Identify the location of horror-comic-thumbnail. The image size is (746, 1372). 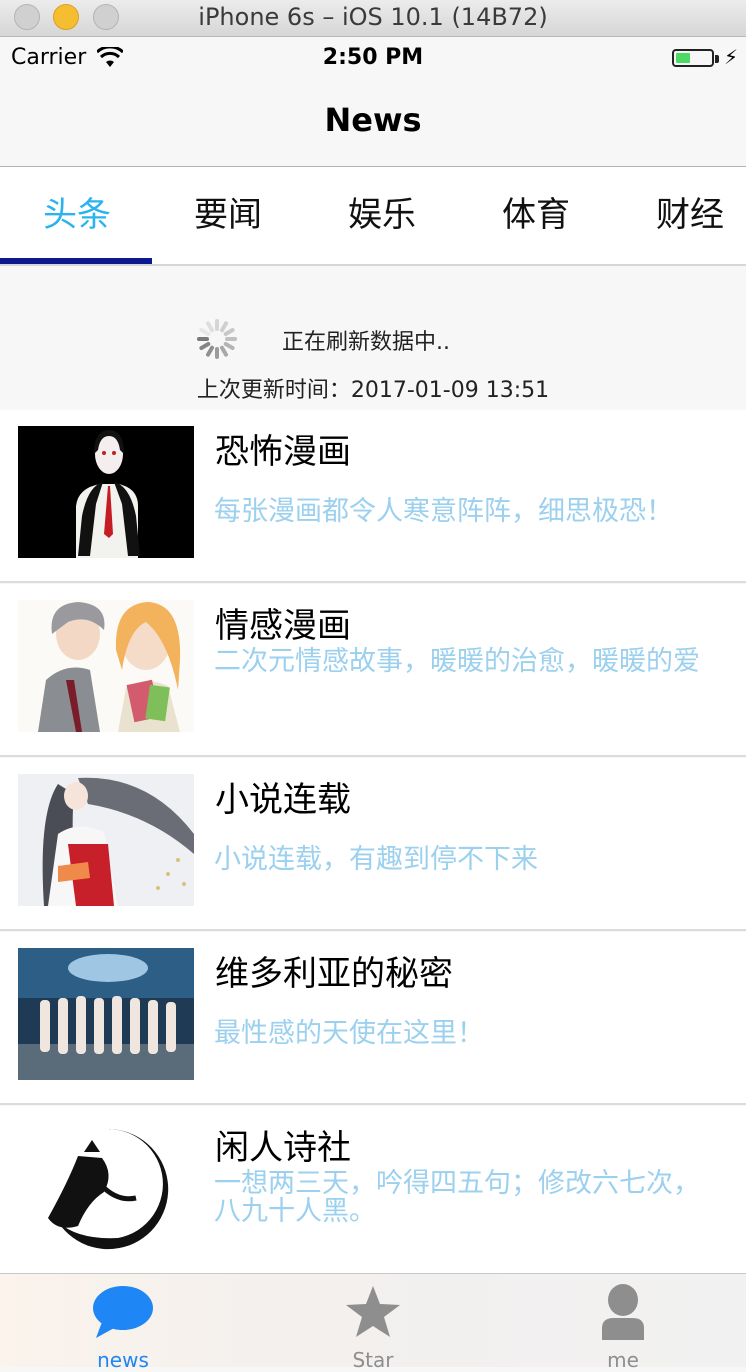
(106, 492).